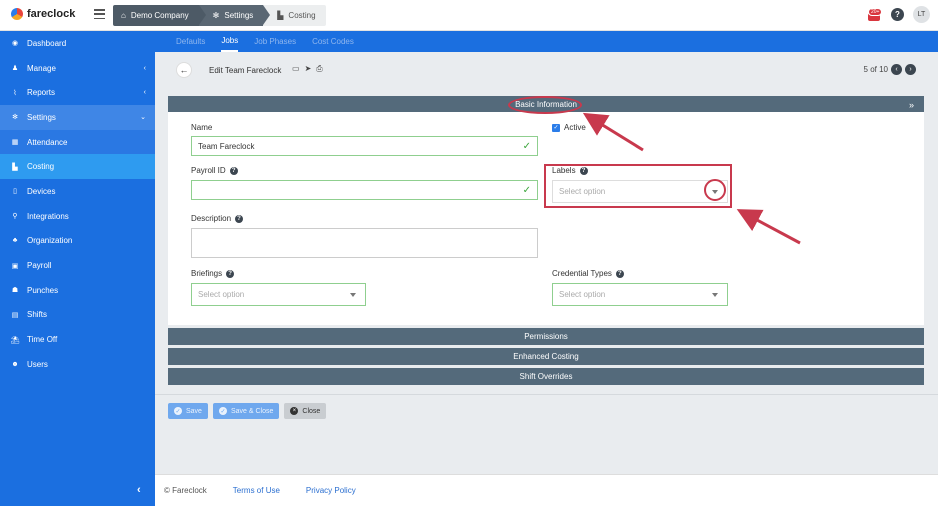 This screenshot has height=506, width=938. I want to click on punch-icon: ☗, so click(15, 291).